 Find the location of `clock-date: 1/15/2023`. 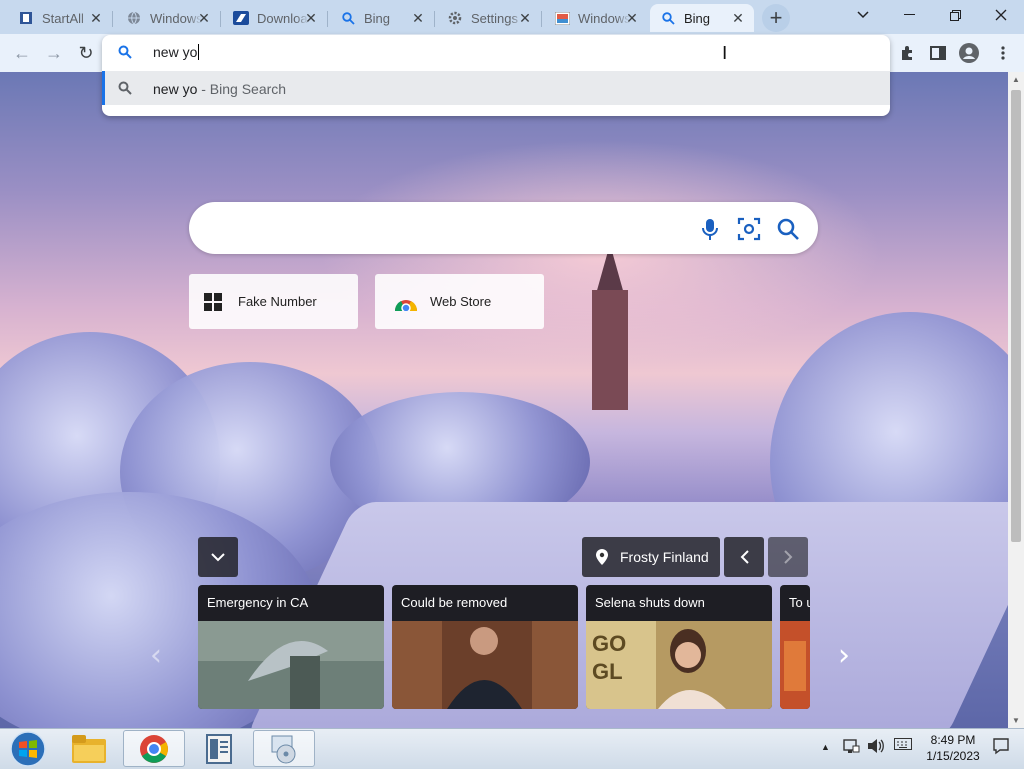

clock-date: 1/15/2023 is located at coordinates (953, 756).